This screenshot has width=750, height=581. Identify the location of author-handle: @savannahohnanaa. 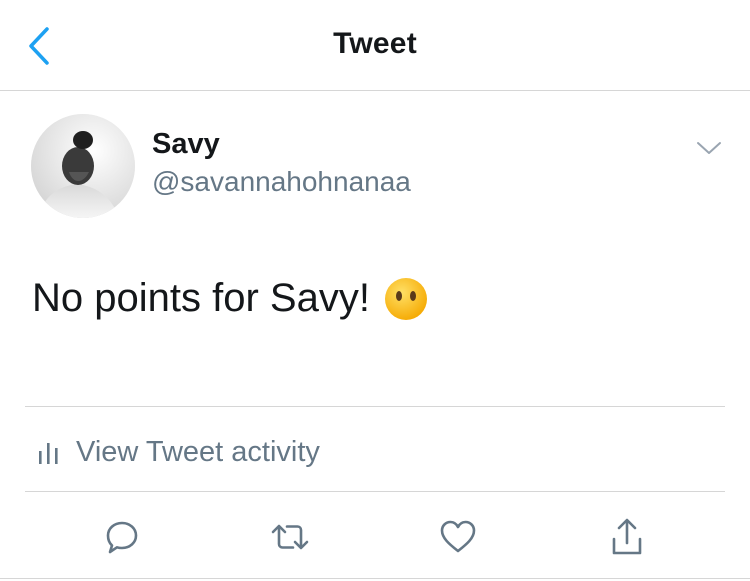
(281, 182).